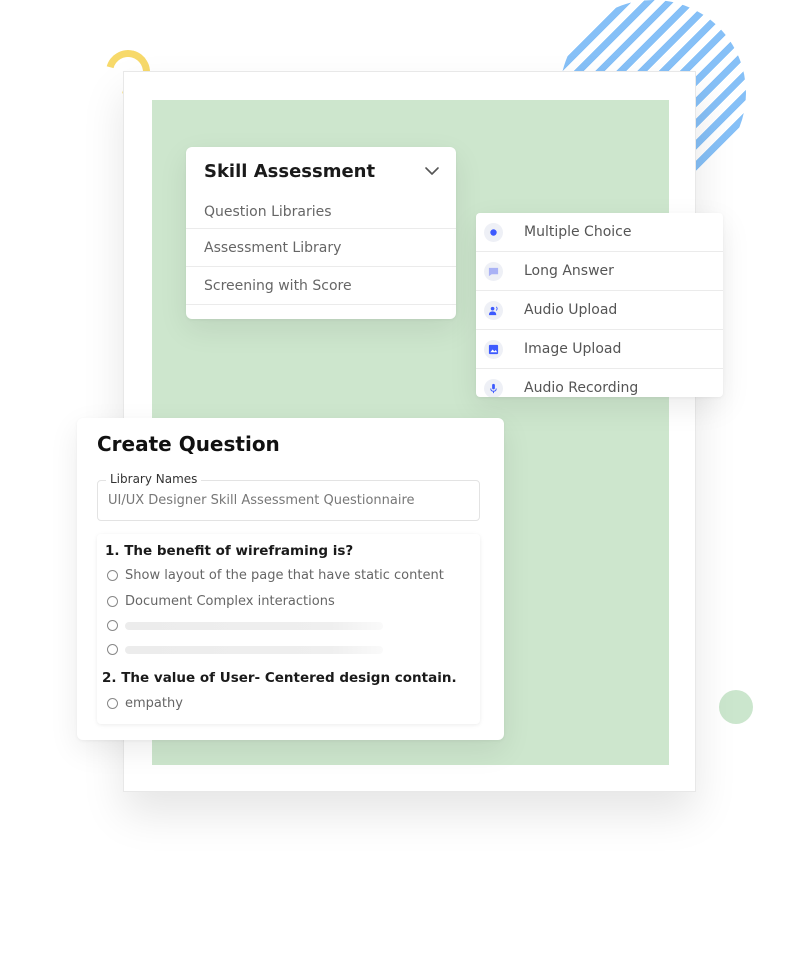 The height and width of the screenshot is (958, 800). I want to click on skill-assessment-header: Skill Assessment, so click(321, 171).